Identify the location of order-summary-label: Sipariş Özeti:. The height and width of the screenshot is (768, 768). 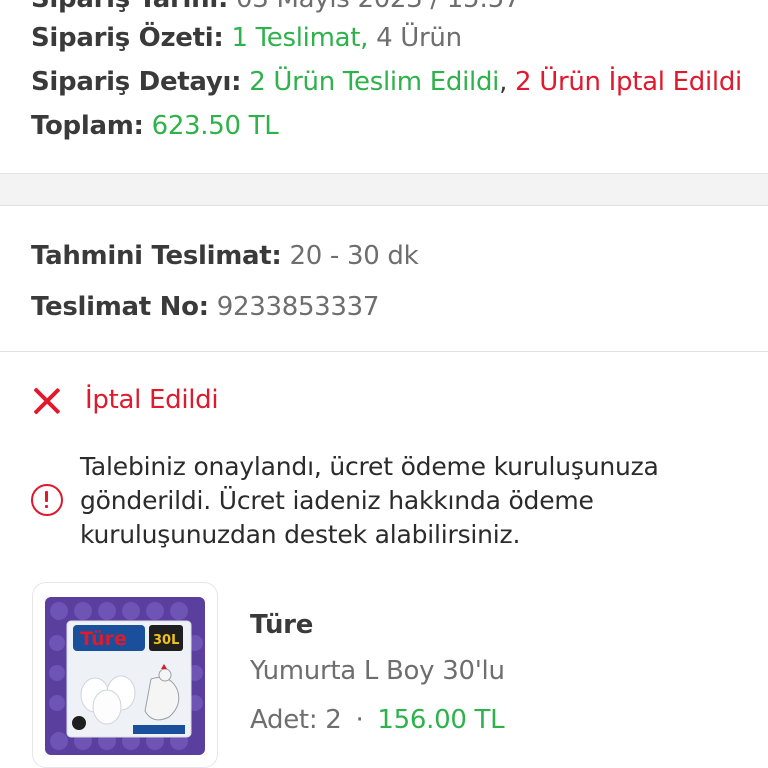
(127, 38).